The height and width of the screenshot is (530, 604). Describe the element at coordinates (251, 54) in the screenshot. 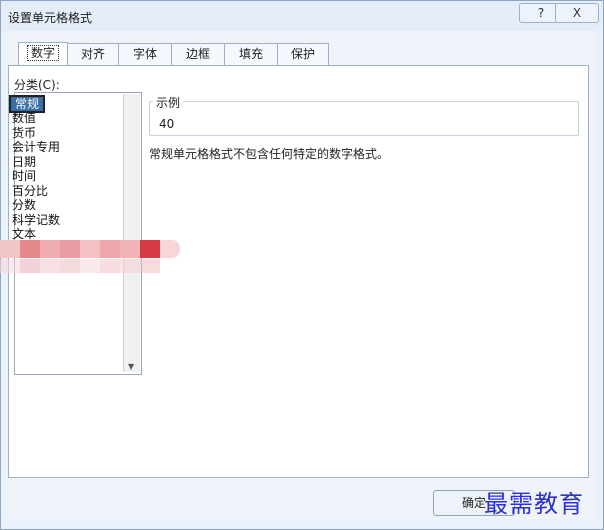

I see `tab-fill: 填充` at that location.